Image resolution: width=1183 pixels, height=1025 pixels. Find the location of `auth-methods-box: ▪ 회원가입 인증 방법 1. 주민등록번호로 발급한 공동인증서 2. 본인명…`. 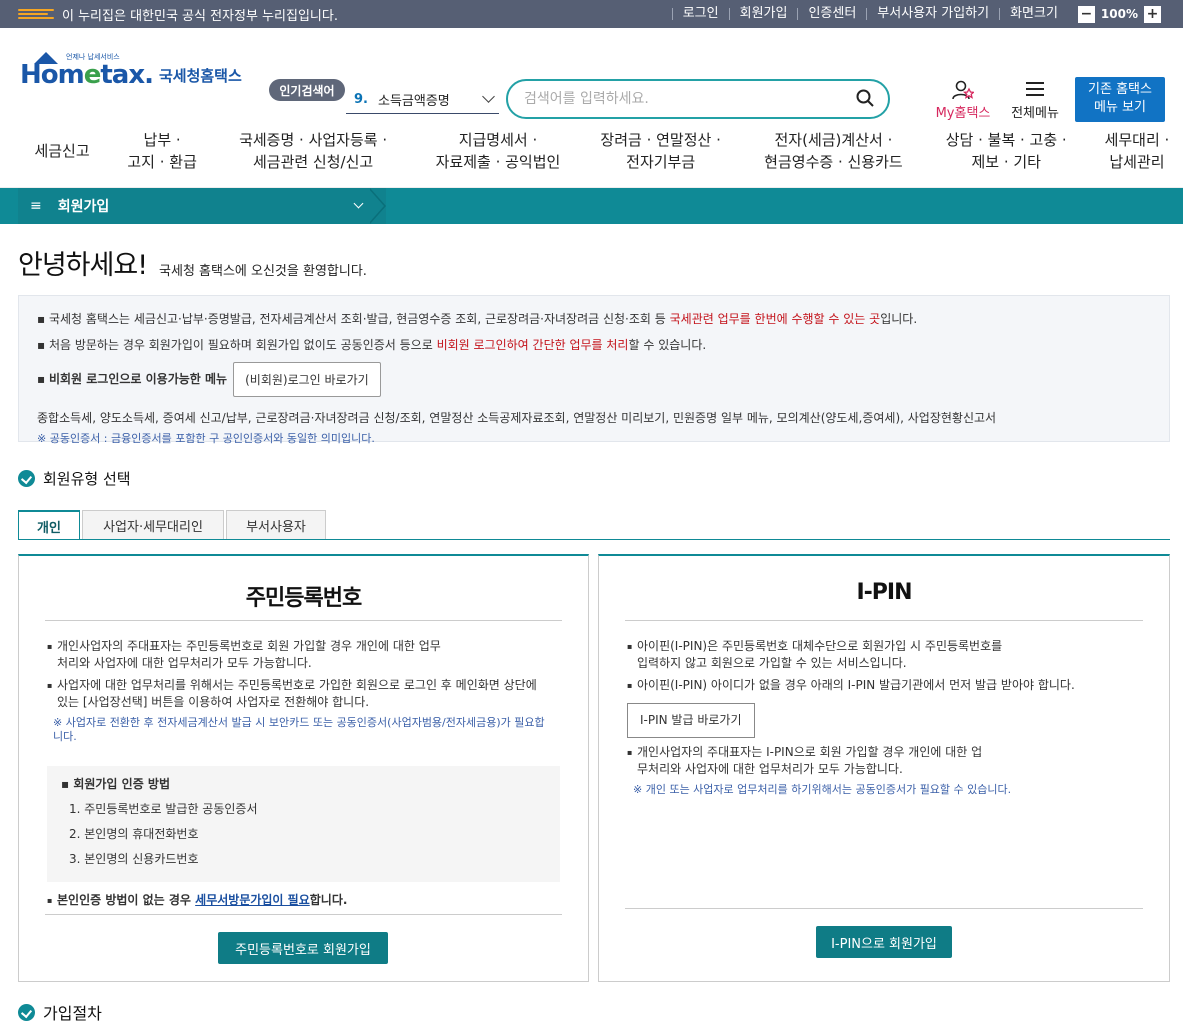

auth-methods-box: ▪ 회원가입 인증 방법 1. 주민등록번호로 발급한 공동인증서 2. 본인명… is located at coordinates (303, 824).